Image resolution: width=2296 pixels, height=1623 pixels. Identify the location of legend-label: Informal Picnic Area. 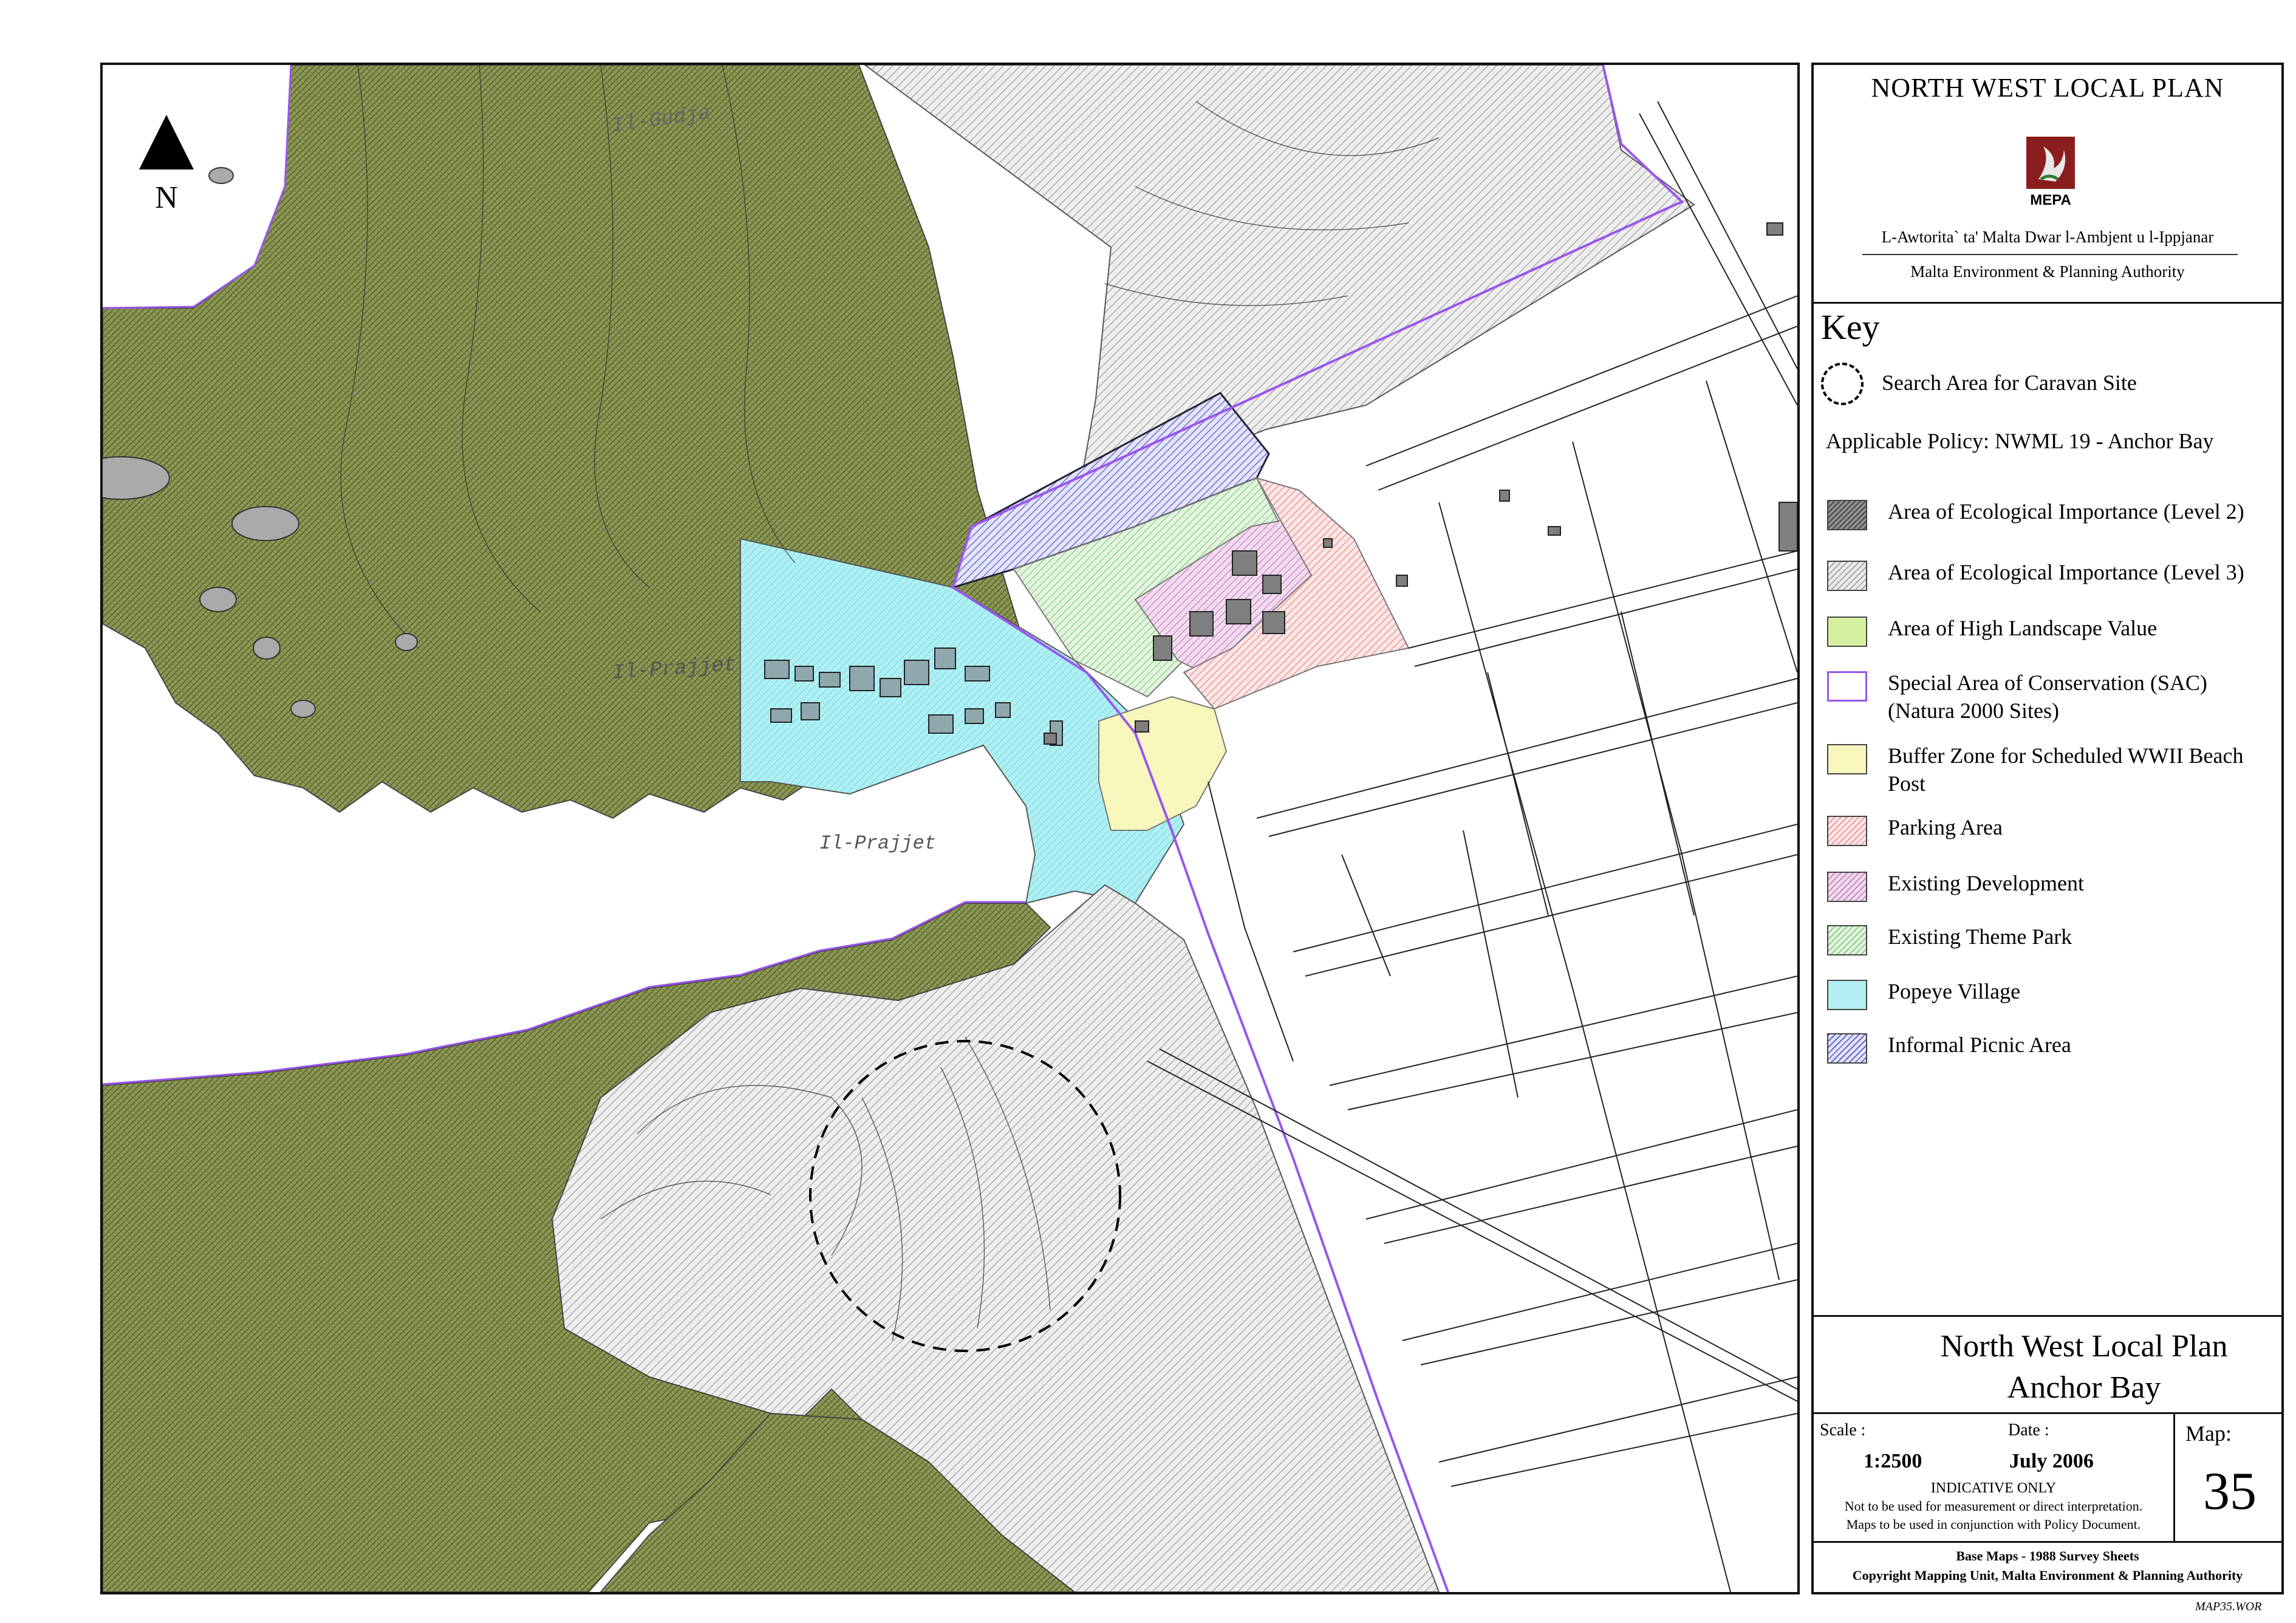
(1979, 1045).